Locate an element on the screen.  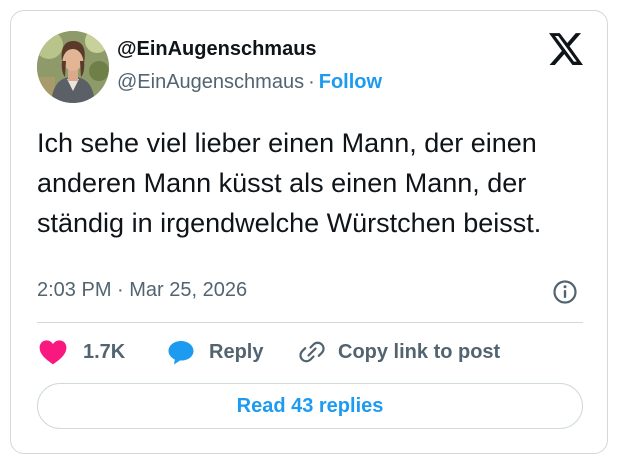
reply-button: Reply is located at coordinates (215, 352).